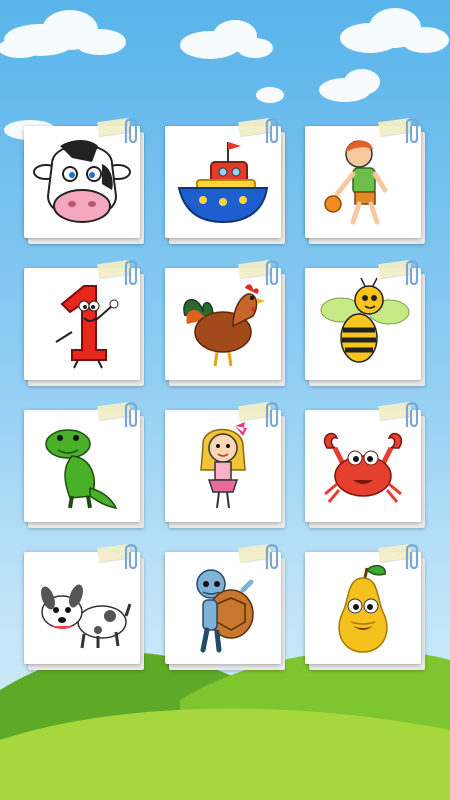 The height and width of the screenshot is (800, 450). I want to click on cow-icon, so click(82, 181).